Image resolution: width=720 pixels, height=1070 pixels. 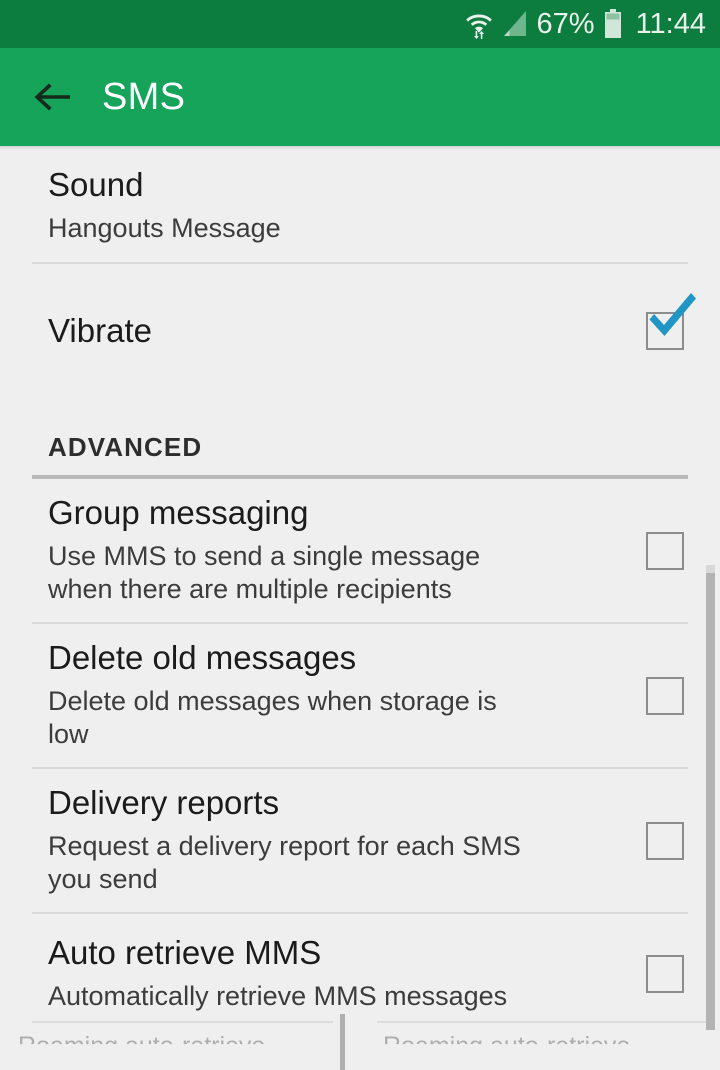 I want to click on wifi-with-transfer-arrows-icon, so click(x=479, y=24).